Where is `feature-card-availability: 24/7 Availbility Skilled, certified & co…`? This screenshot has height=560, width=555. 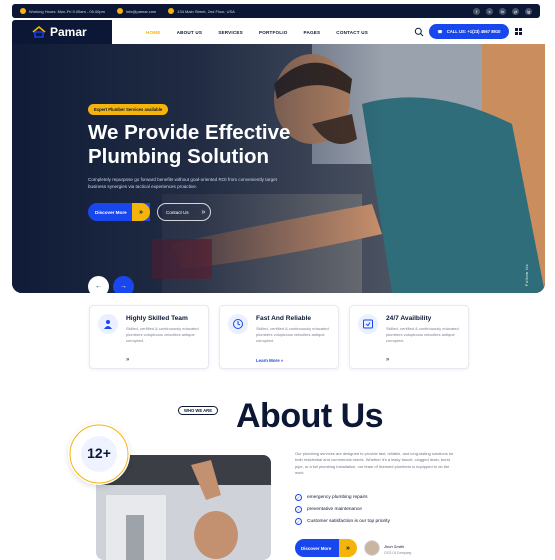 feature-card-availability: 24/7 Availbility Skilled, certified & co… is located at coordinates (409, 337).